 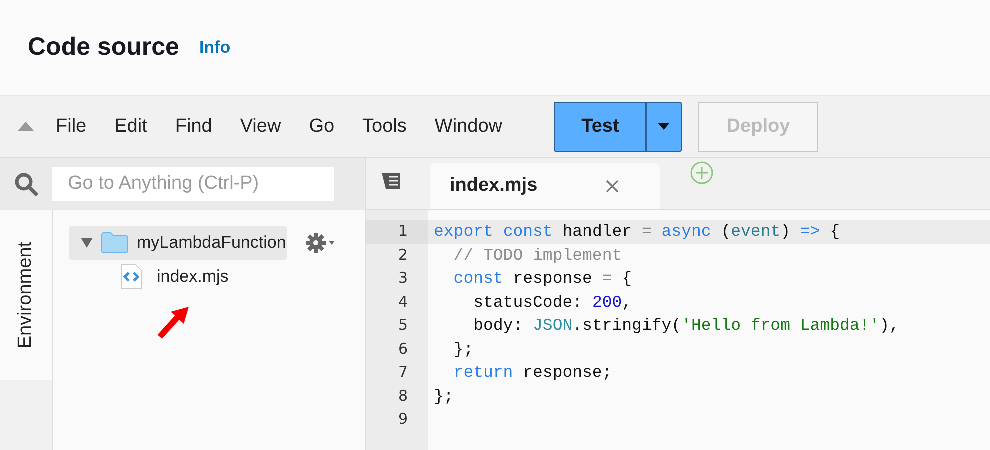 What do you see at coordinates (71, 127) in the screenshot?
I see `menu-item: File` at bounding box center [71, 127].